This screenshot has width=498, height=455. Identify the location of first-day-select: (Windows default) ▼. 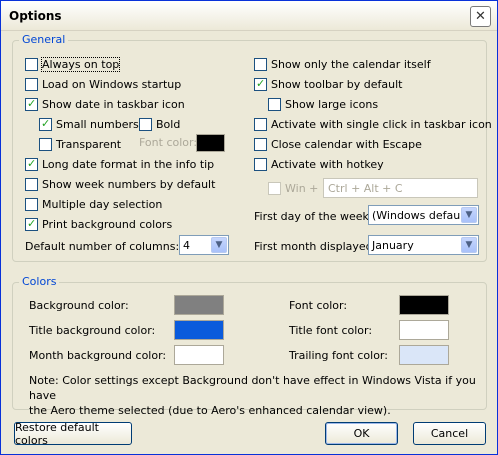
(423, 215).